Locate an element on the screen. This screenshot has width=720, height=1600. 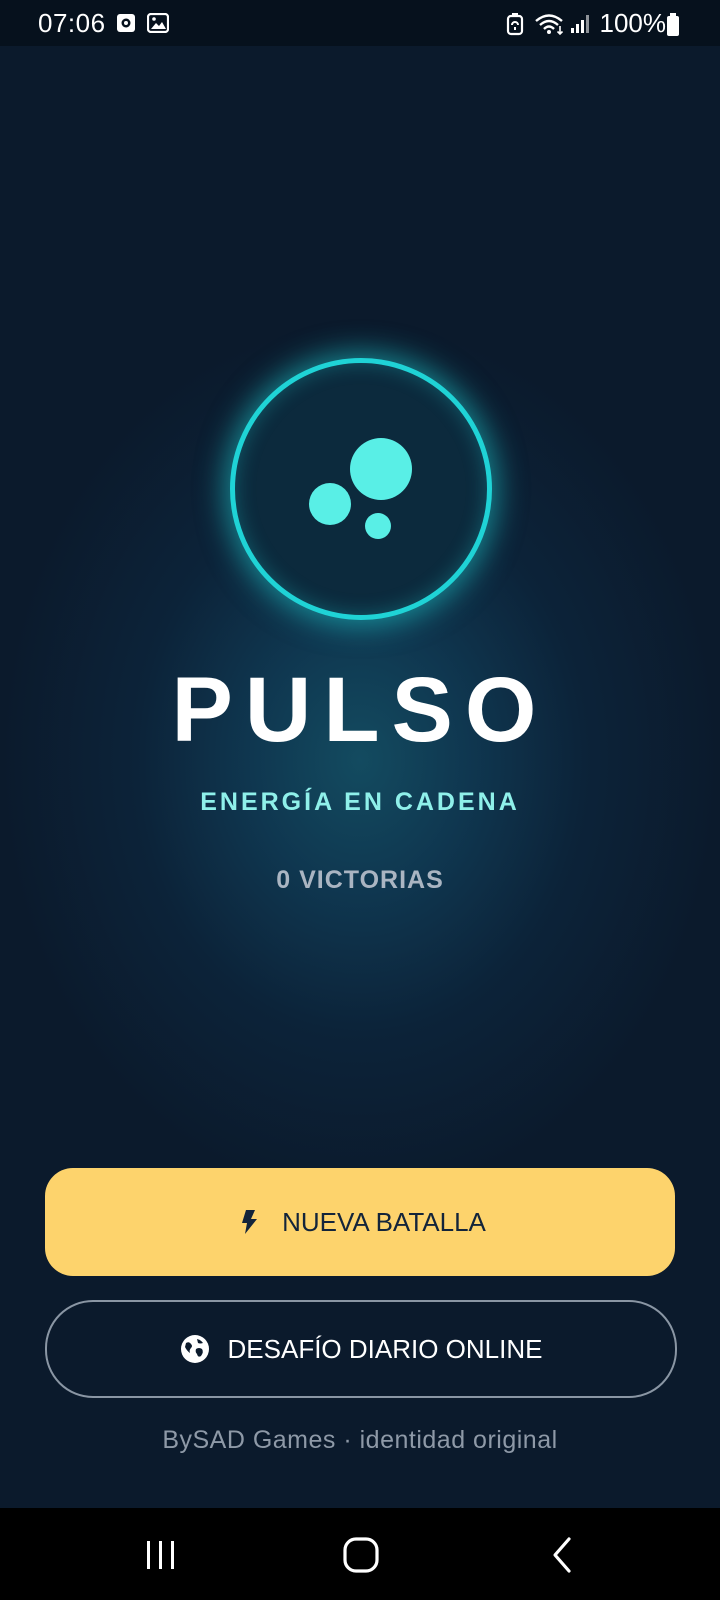
daily-challenge-button: DESAFÍO DIARIO ONLINE is located at coordinates (361, 1349).